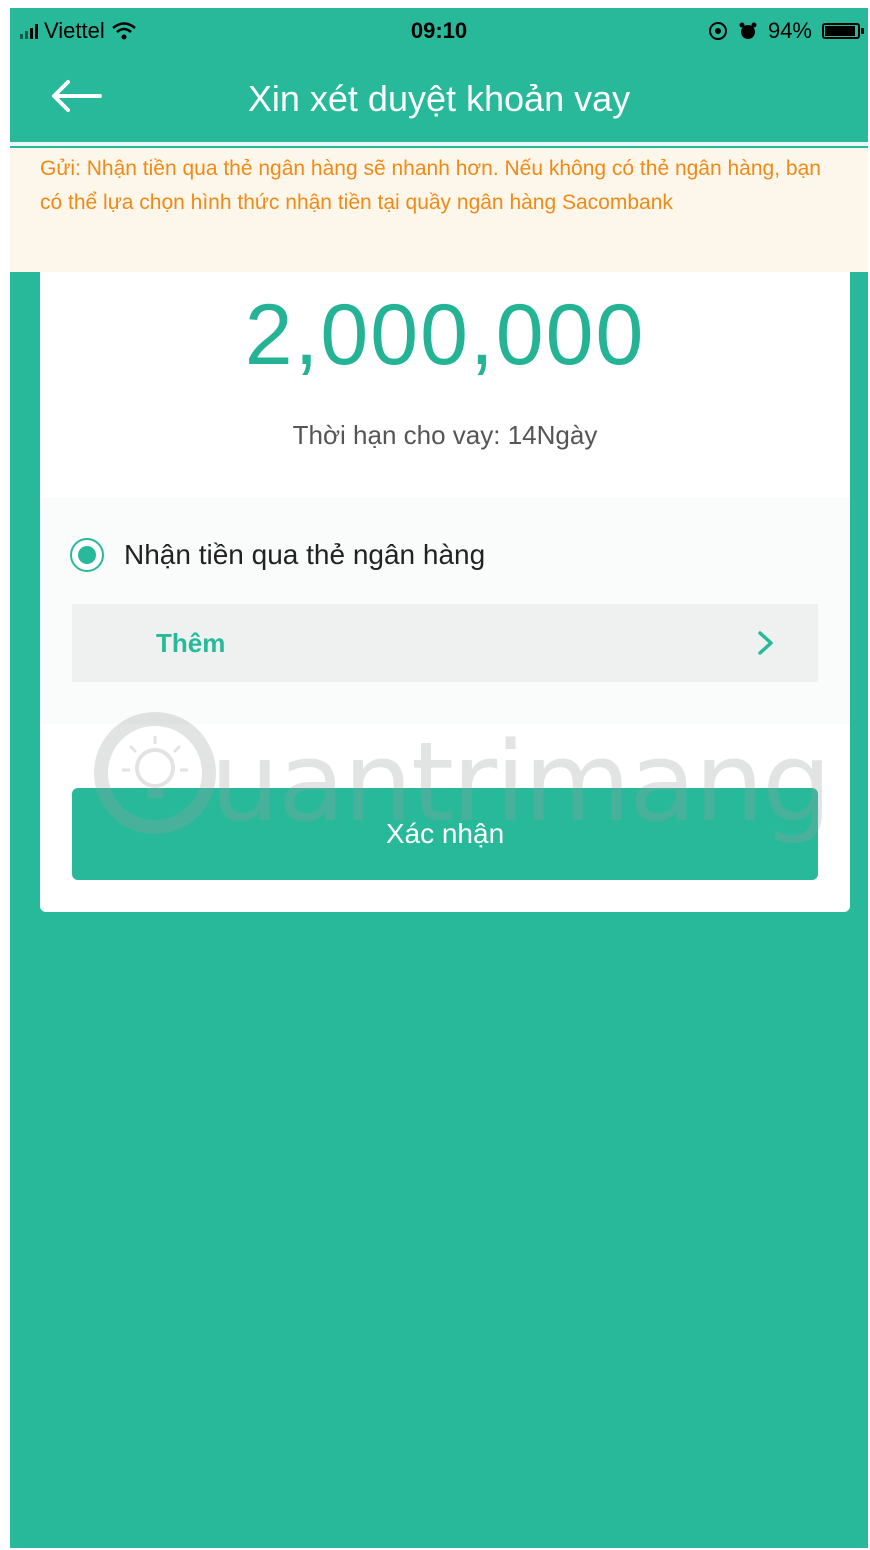 The height and width of the screenshot is (1550, 870). What do you see at coordinates (717, 31) in the screenshot?
I see `rotation-lock-icon` at bounding box center [717, 31].